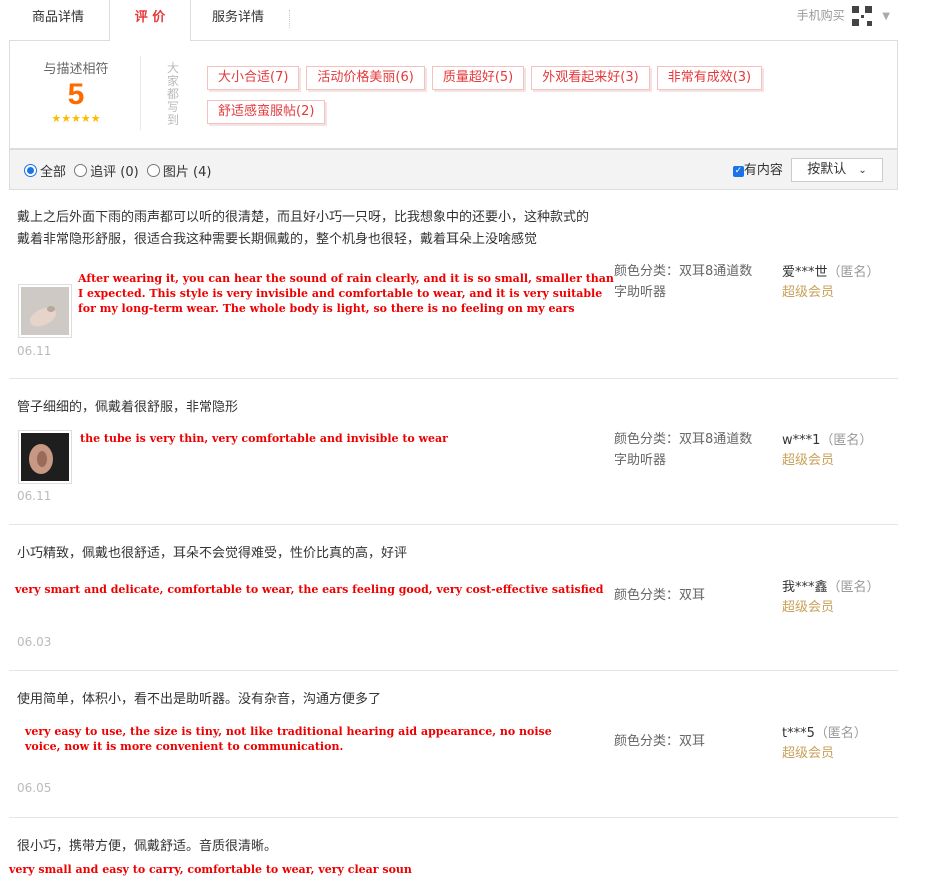  Describe the element at coordinates (238, 19) in the screenshot. I see `tab-service-details: 服务详情` at that location.